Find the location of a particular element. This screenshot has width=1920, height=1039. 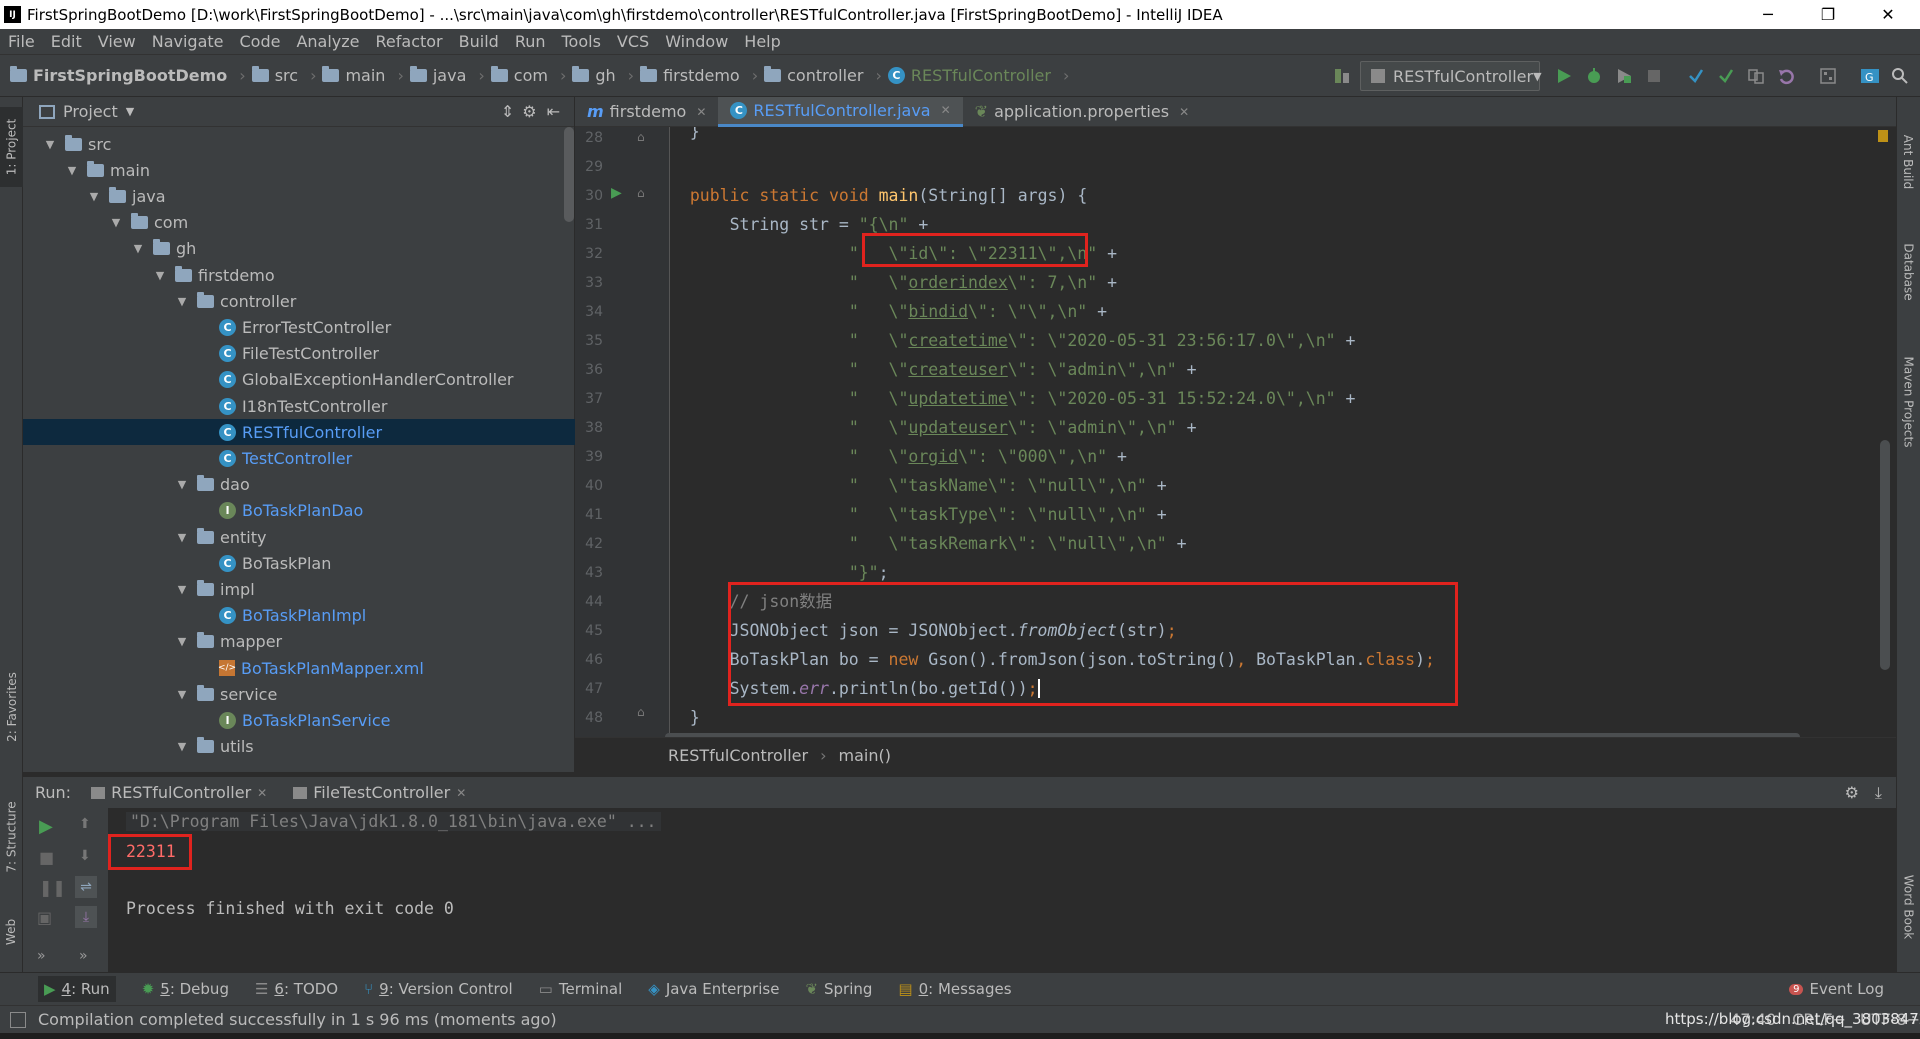

coverage-icon is located at coordinates (1624, 76).